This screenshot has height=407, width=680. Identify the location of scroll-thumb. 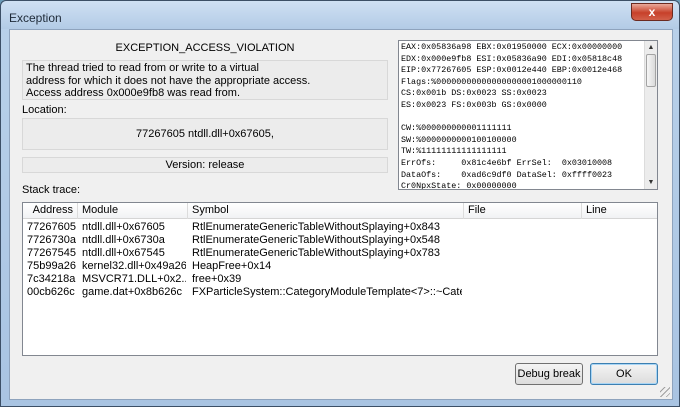
(651, 70).